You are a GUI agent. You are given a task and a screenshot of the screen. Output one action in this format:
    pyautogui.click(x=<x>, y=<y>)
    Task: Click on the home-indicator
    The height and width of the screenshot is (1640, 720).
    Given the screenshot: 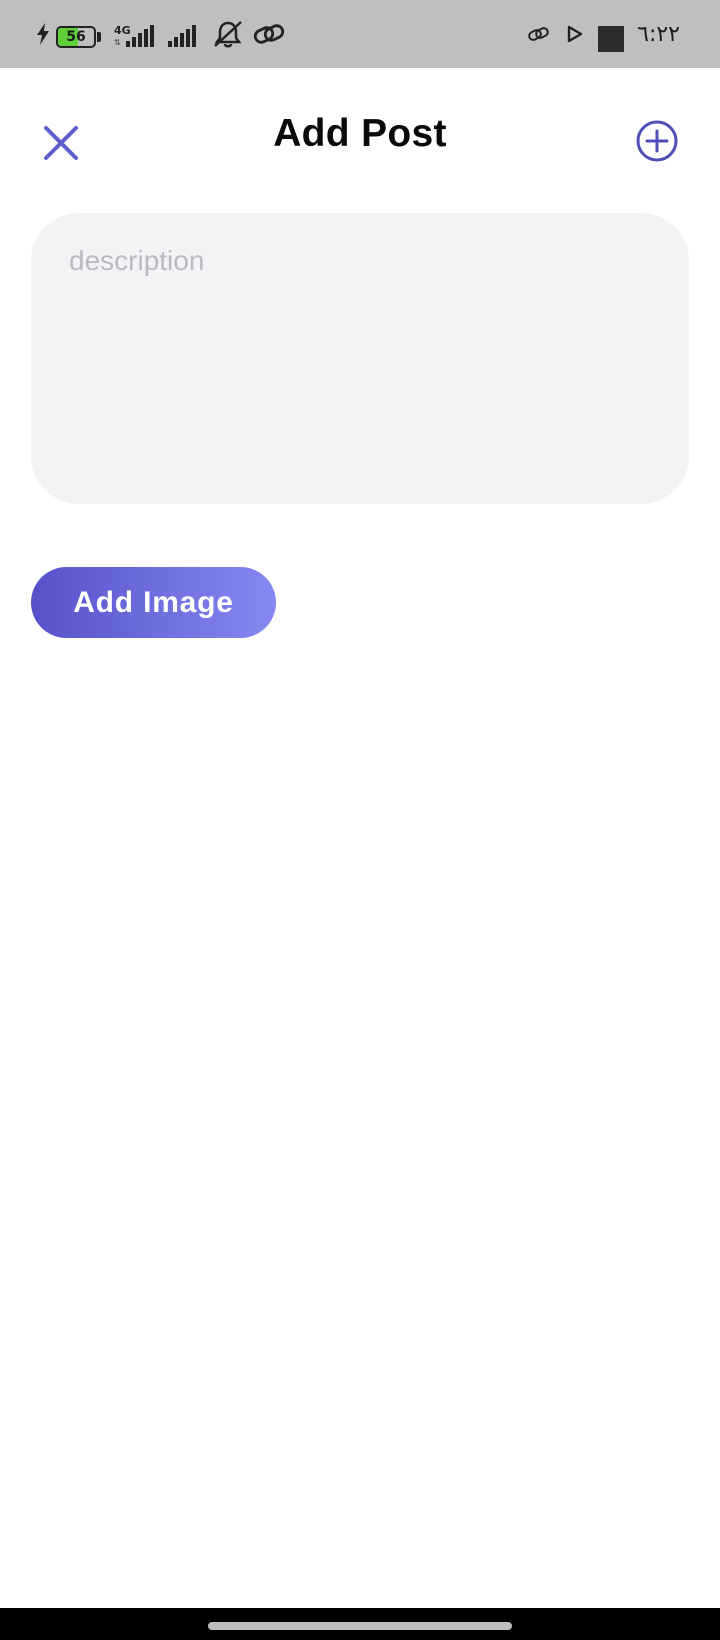 What is the action you would take?
    pyautogui.click(x=360, y=1626)
    